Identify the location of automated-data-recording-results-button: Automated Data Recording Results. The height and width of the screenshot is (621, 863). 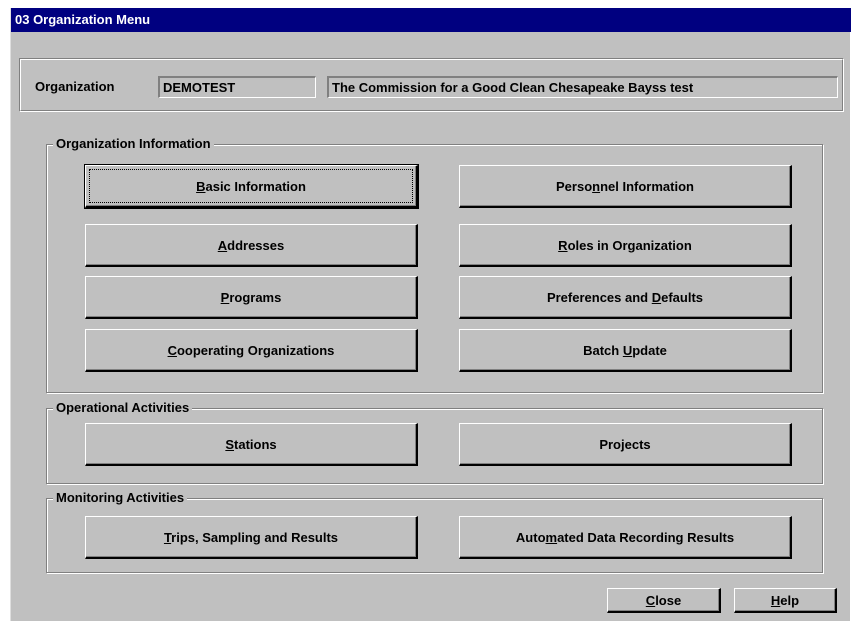
(625, 537).